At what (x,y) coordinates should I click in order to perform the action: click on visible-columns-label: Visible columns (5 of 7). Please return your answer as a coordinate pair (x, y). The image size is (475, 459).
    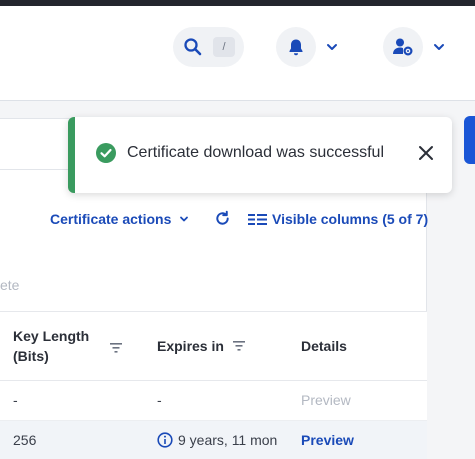
    Looking at the image, I should click on (350, 219).